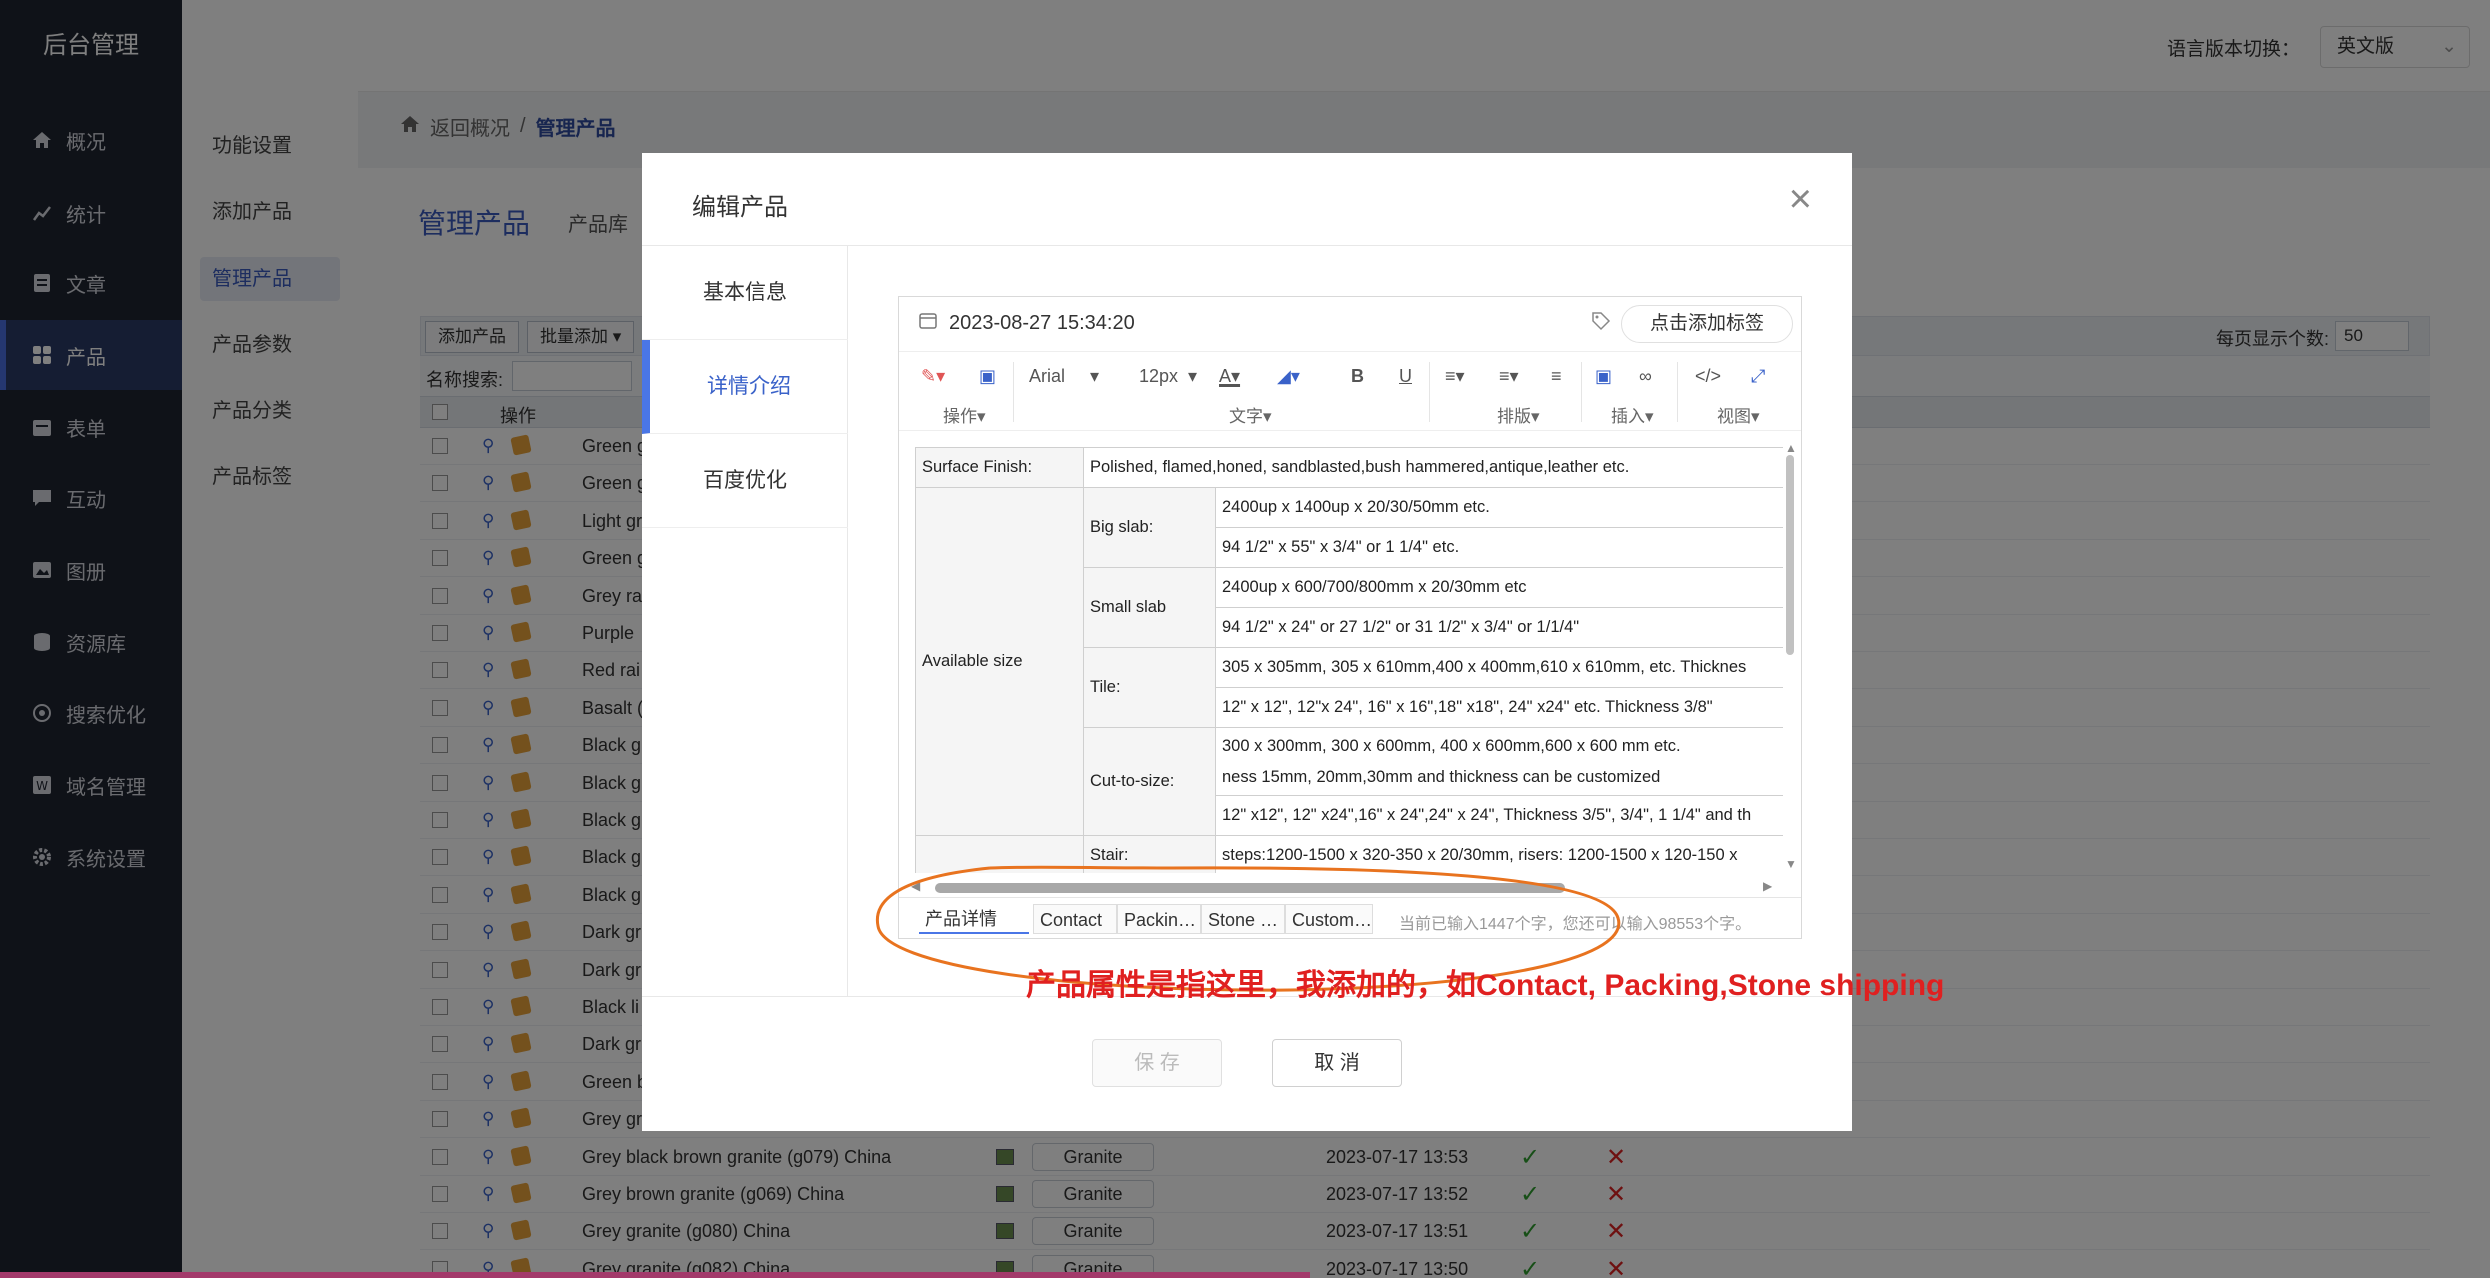 This screenshot has width=2490, height=1278. I want to click on big-slab-value: 2400up x 1400up x 20/30/50mm etc., so click(1499, 507).